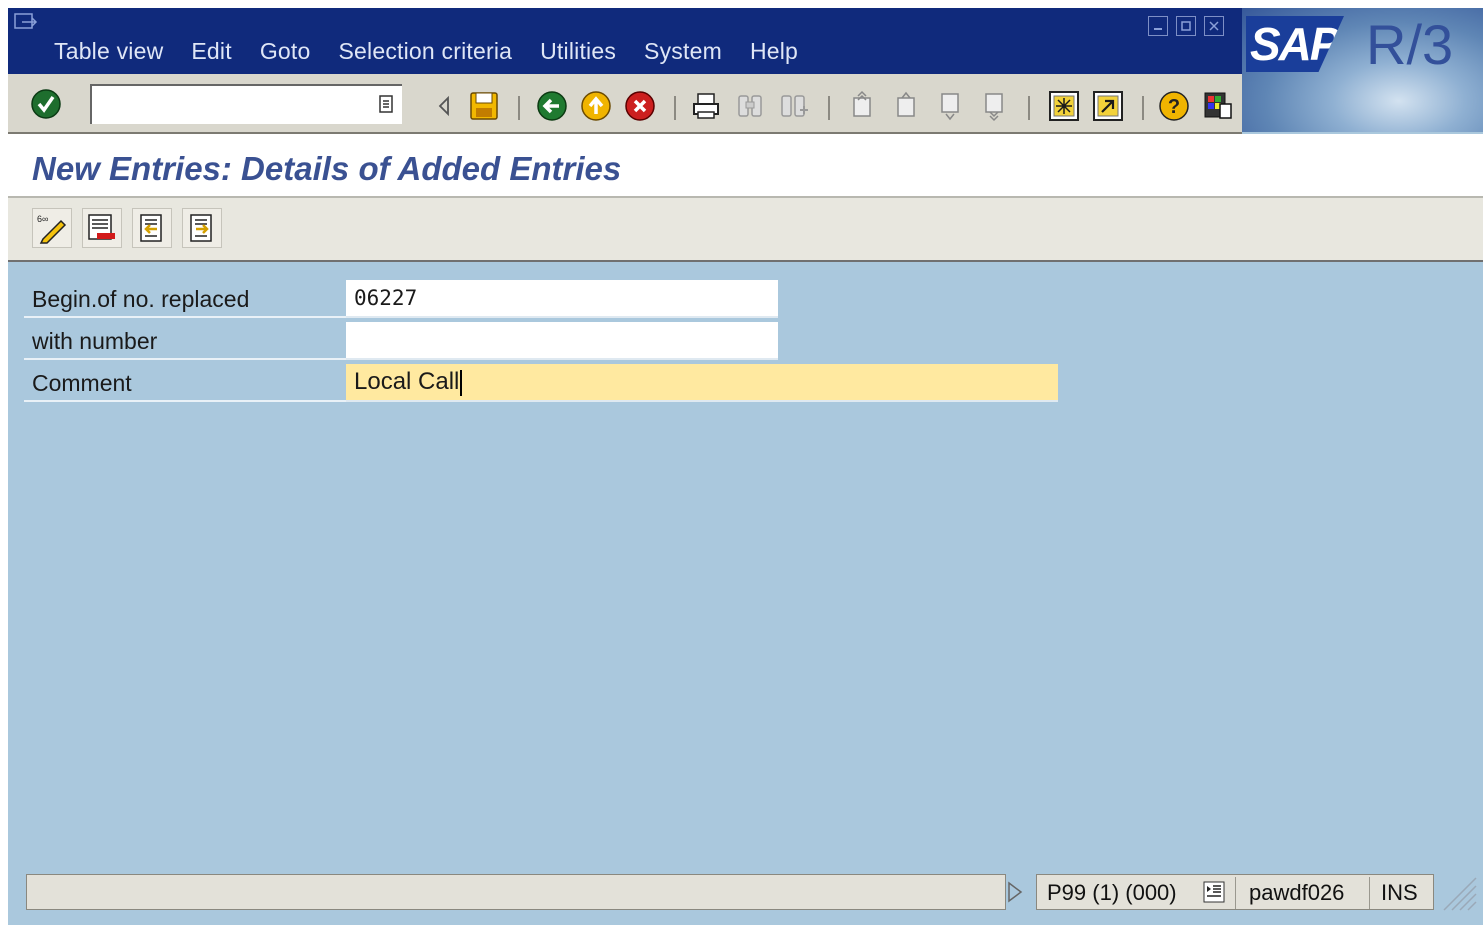 Image resolution: width=1483 pixels, height=925 pixels. I want to click on change-display-button: 6∞, so click(52, 228).